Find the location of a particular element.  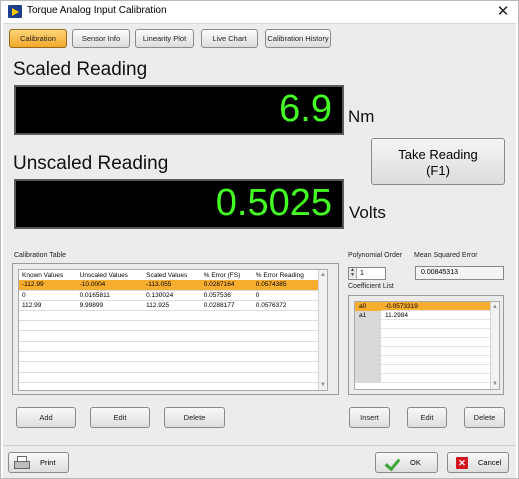

polynomial-order-input: ▲ ▼ 1 is located at coordinates (367, 273).